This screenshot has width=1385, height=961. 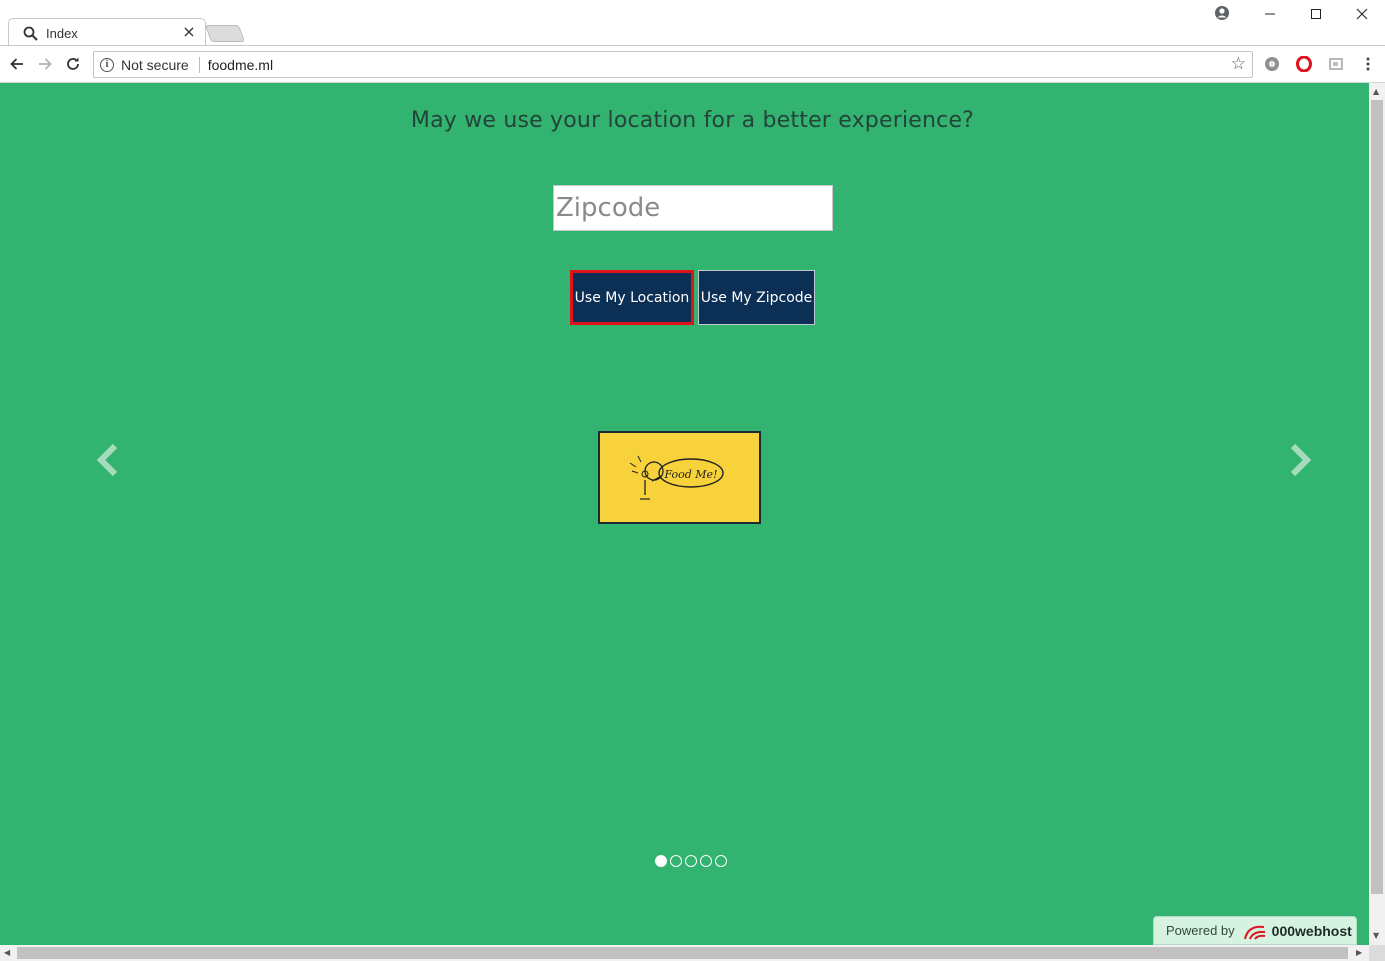 I want to click on chevron-left-icon, so click(x=108, y=460).